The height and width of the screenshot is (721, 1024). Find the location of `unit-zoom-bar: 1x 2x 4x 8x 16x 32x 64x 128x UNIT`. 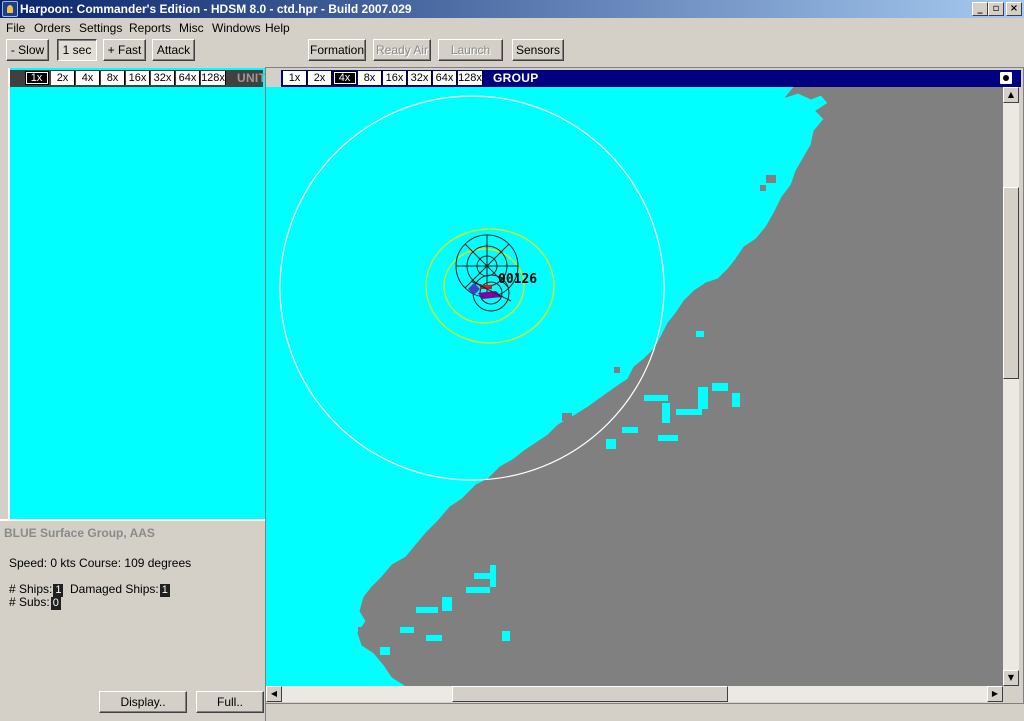

unit-zoom-bar: 1x 2x 4x 8x 16x 32x 64x 128x UNIT is located at coordinates (138, 78).